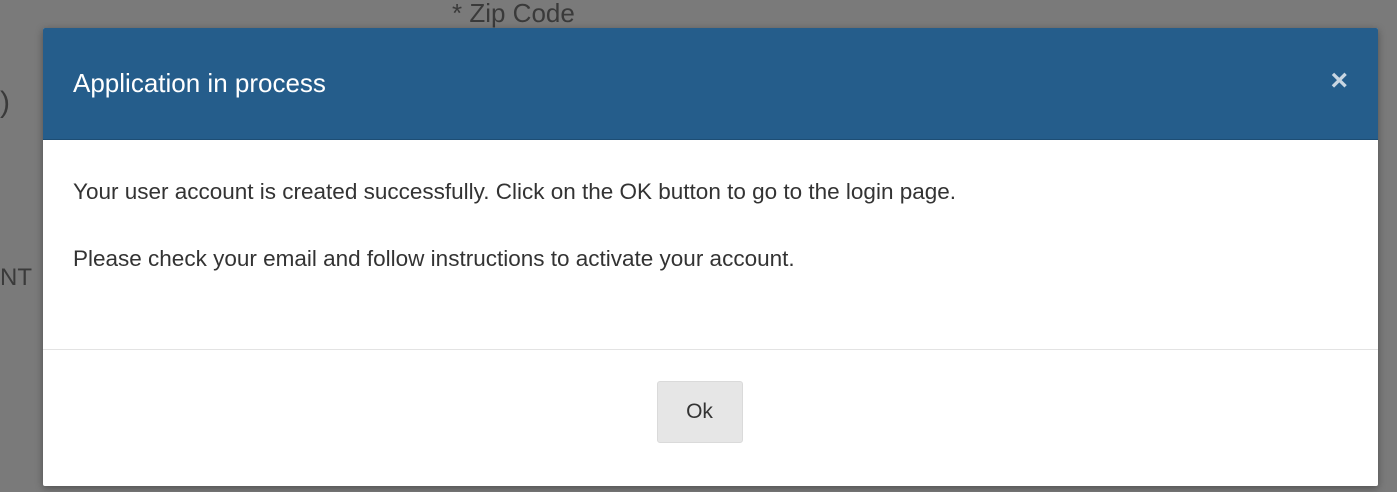 Image resolution: width=1397 pixels, height=492 pixels. Describe the element at coordinates (513, 14) in the screenshot. I see `background-zip-code-label: * Zip Code` at that location.